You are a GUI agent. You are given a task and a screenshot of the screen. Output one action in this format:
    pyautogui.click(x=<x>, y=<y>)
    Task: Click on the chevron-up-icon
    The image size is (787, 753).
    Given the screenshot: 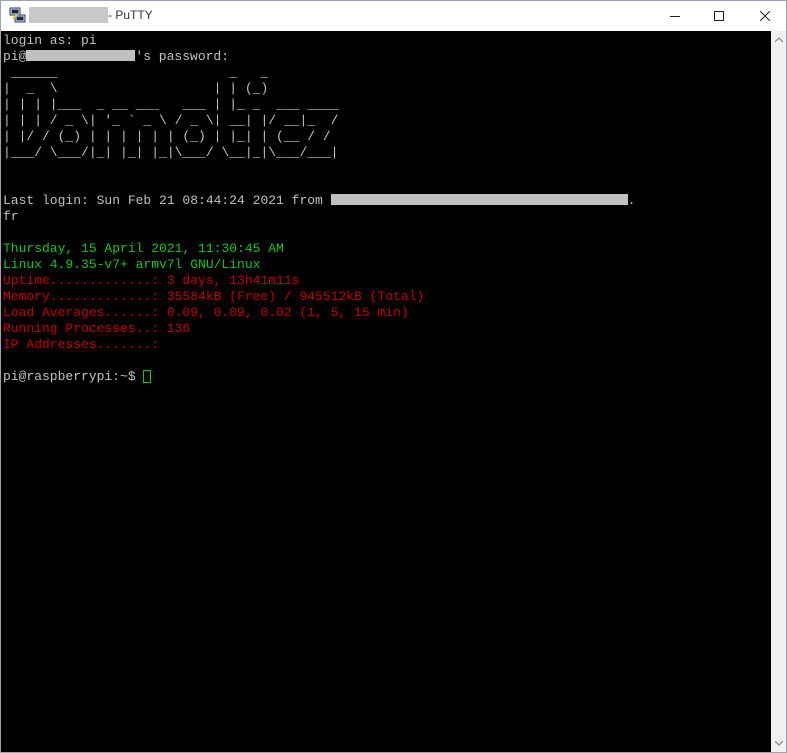 What is the action you would take?
    pyautogui.click(x=778, y=39)
    